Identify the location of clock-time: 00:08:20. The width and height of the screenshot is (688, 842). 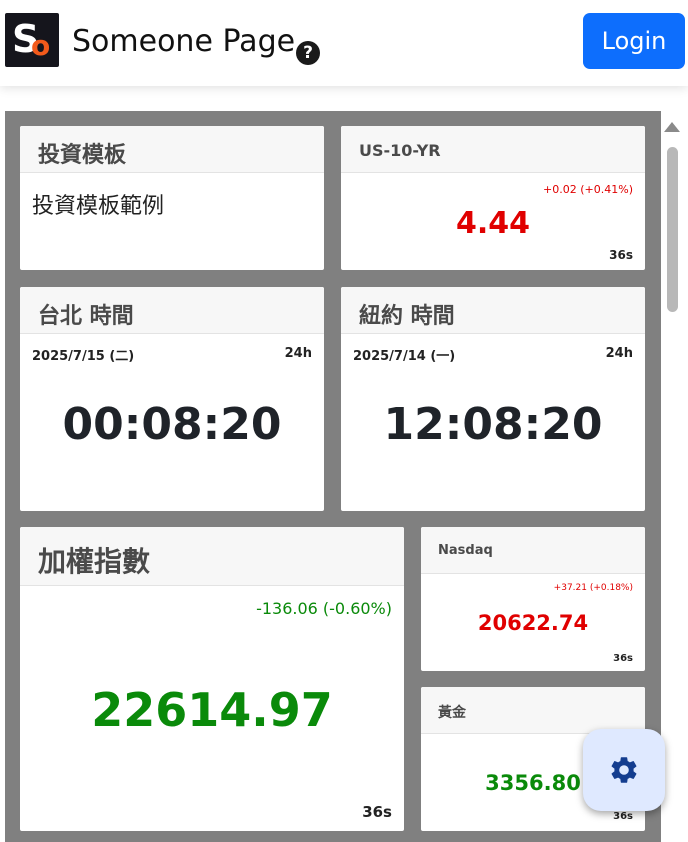
(172, 424).